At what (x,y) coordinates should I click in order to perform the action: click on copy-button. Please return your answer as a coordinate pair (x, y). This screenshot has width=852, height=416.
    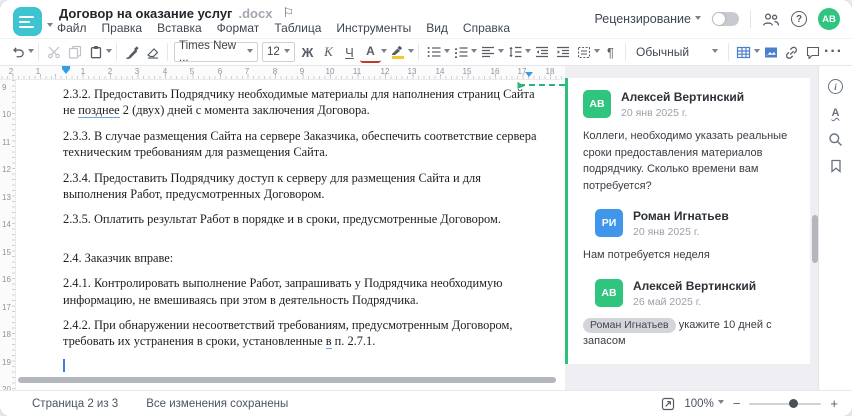
    Looking at the image, I should click on (74, 52).